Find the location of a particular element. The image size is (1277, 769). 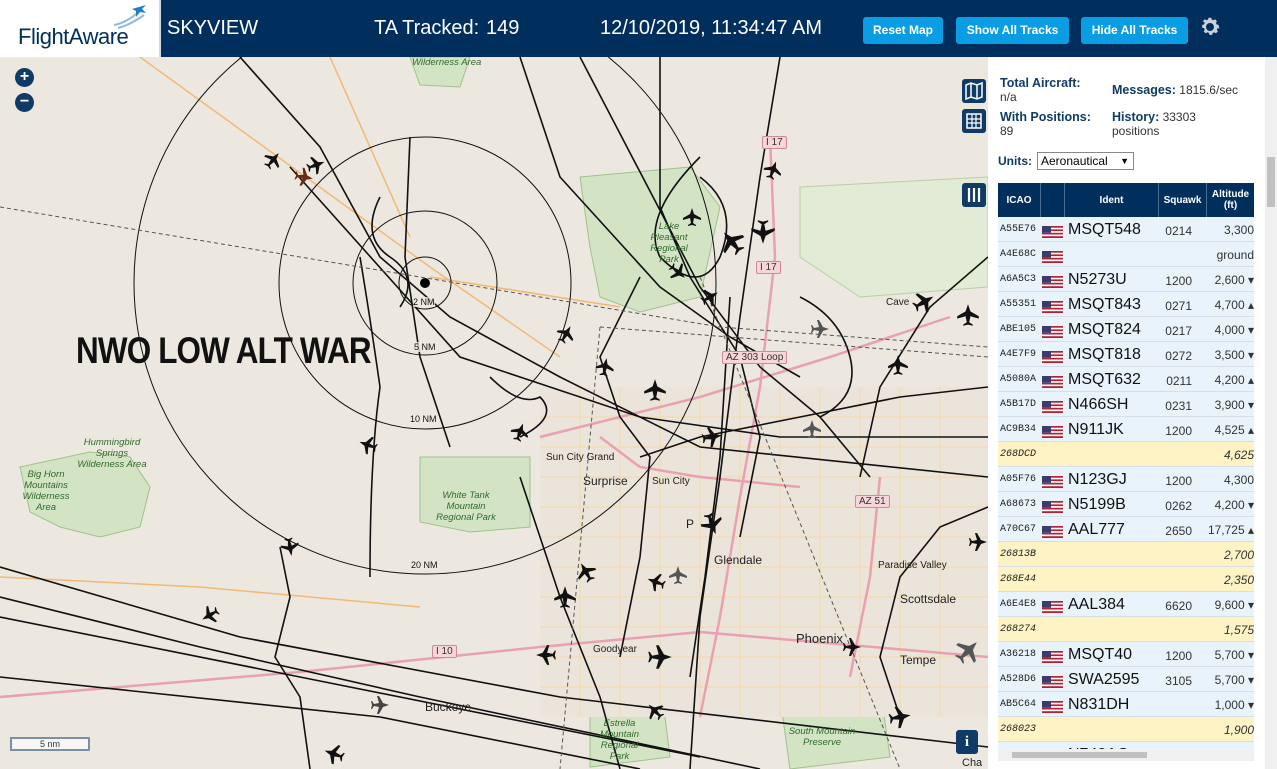

cell-altitude: 1,900 is located at coordinates (1238, 730).